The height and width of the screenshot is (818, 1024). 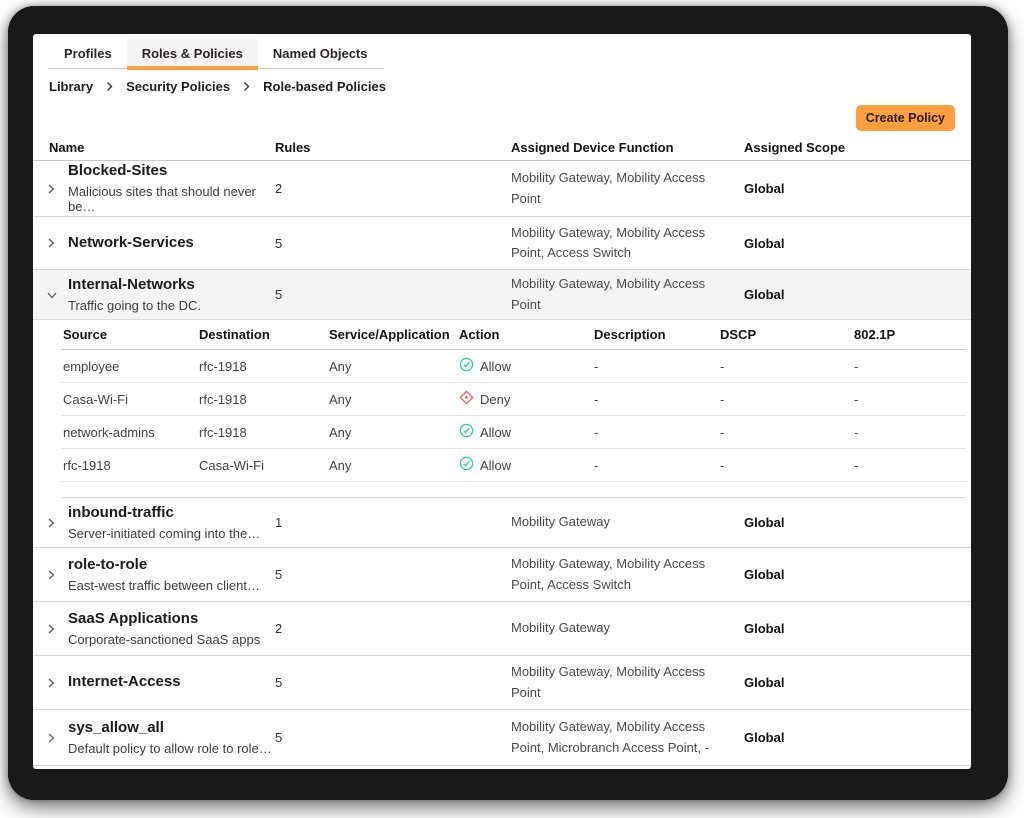 I want to click on policy-name: Network-Services, so click(x=131, y=242).